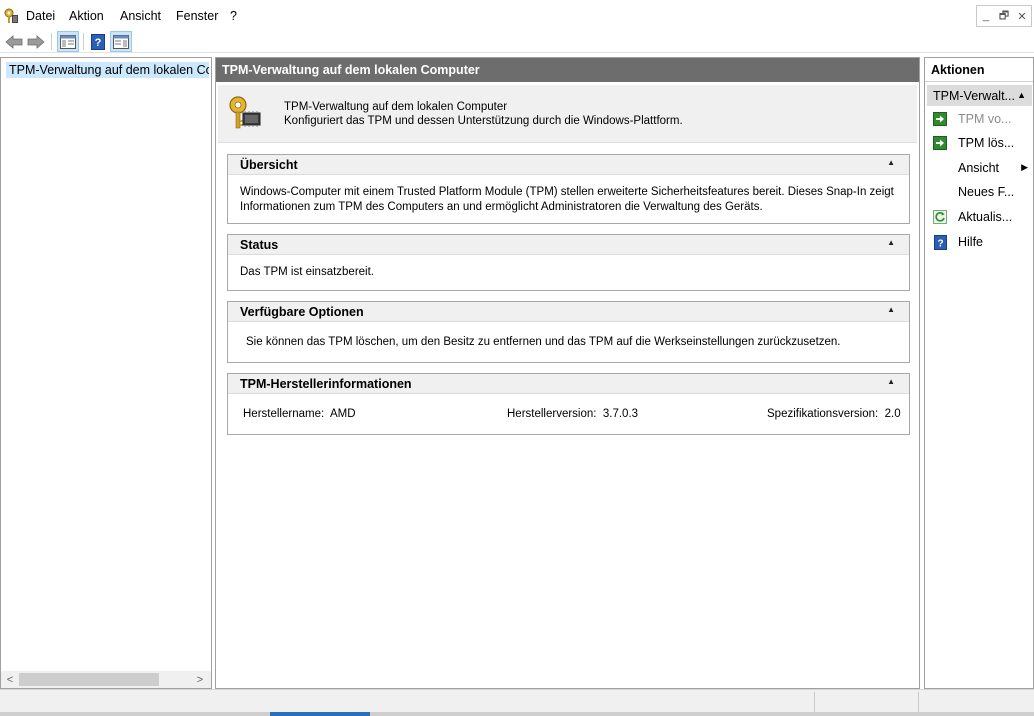 Image resolution: width=1034 pixels, height=716 pixels. Describe the element at coordinates (200, 679) in the screenshot. I see `scroll-right-icon: >` at that location.